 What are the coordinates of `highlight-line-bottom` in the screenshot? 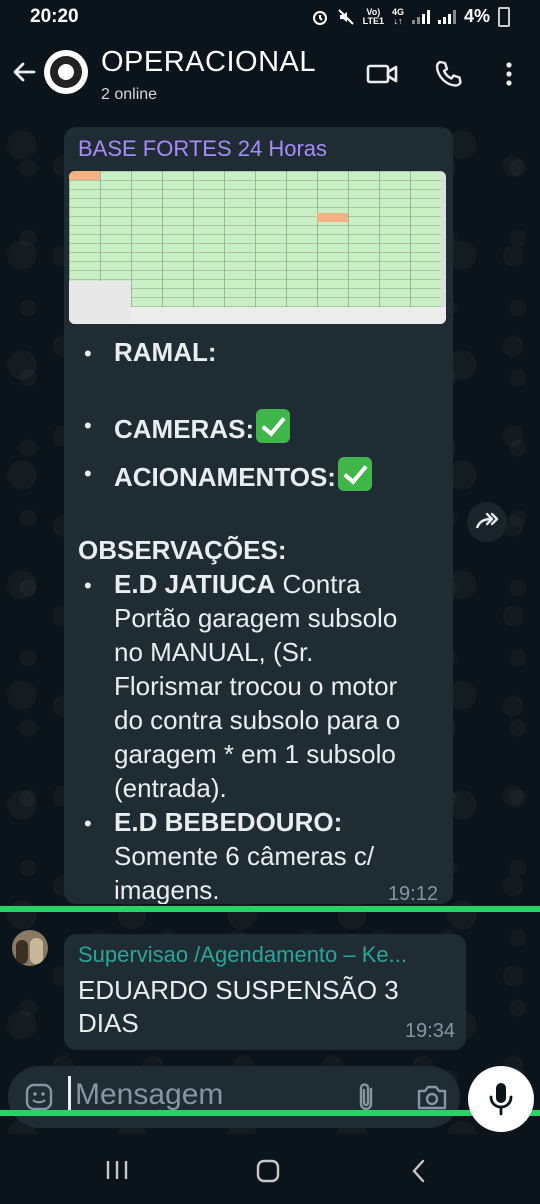 It's located at (270, 1113).